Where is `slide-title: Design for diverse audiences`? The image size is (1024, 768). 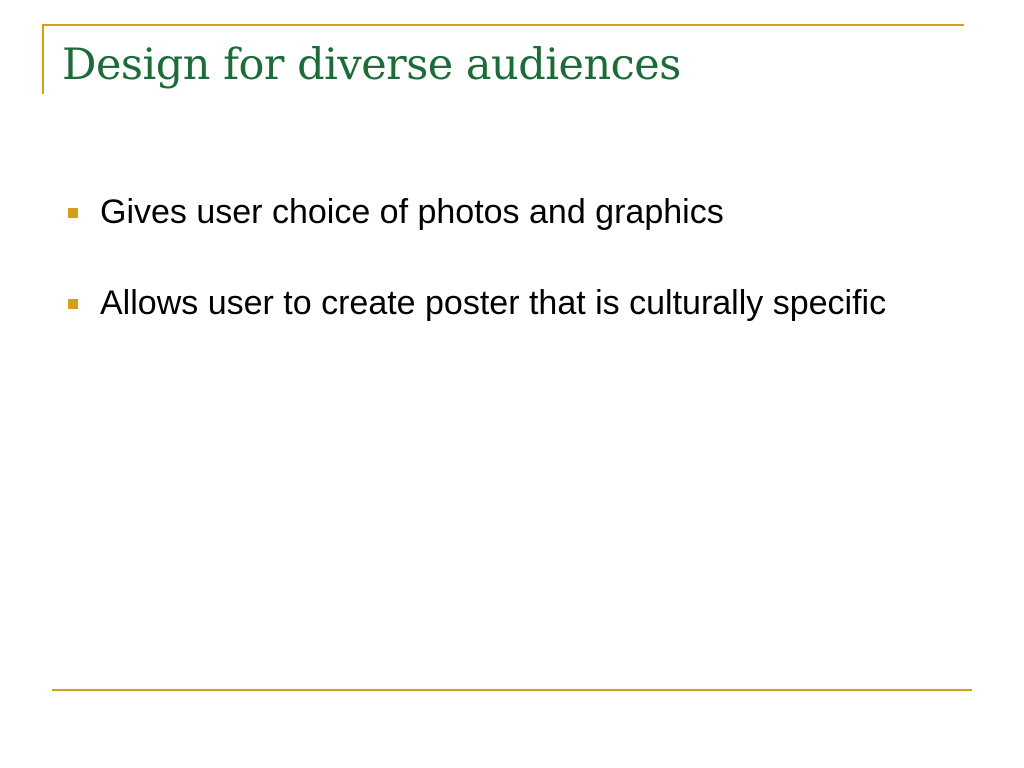 slide-title: Design for diverse audiences is located at coordinates (371, 65).